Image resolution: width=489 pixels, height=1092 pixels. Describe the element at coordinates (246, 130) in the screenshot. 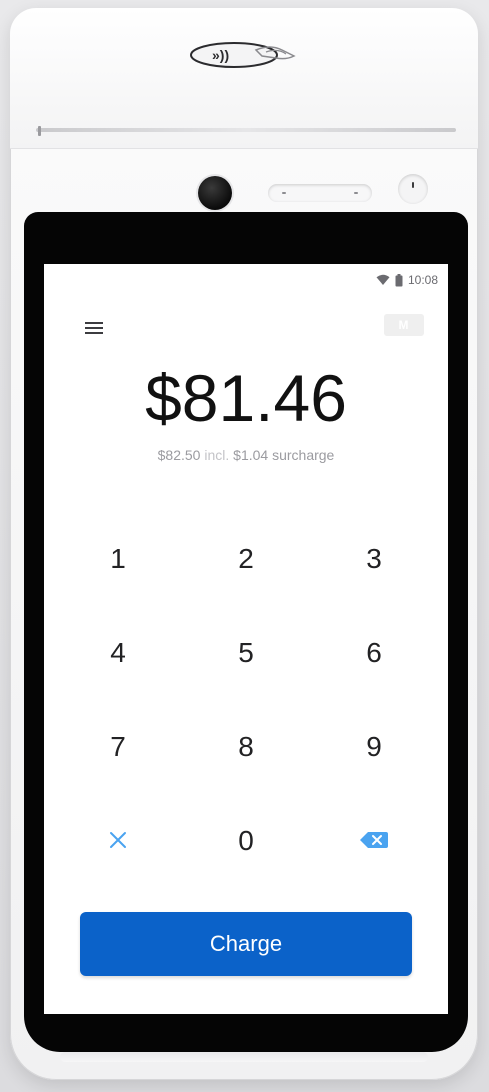

I see `card-slot` at that location.